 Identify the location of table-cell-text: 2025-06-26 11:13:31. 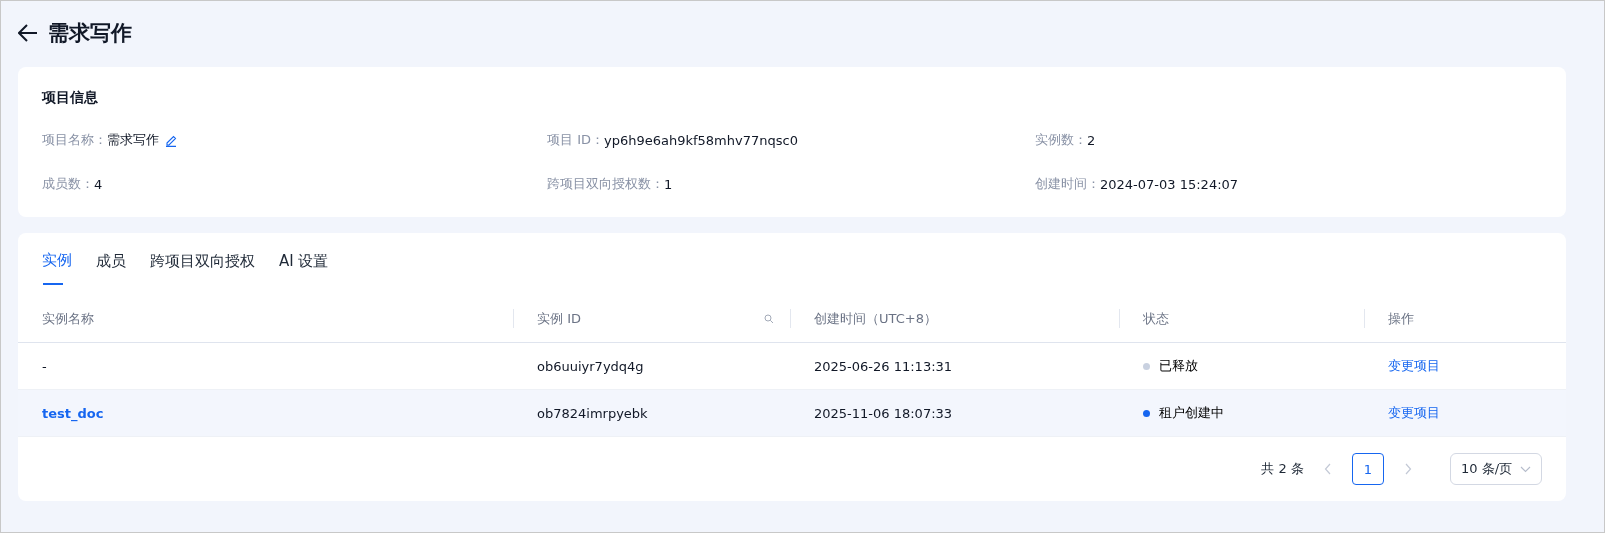
(883, 366).